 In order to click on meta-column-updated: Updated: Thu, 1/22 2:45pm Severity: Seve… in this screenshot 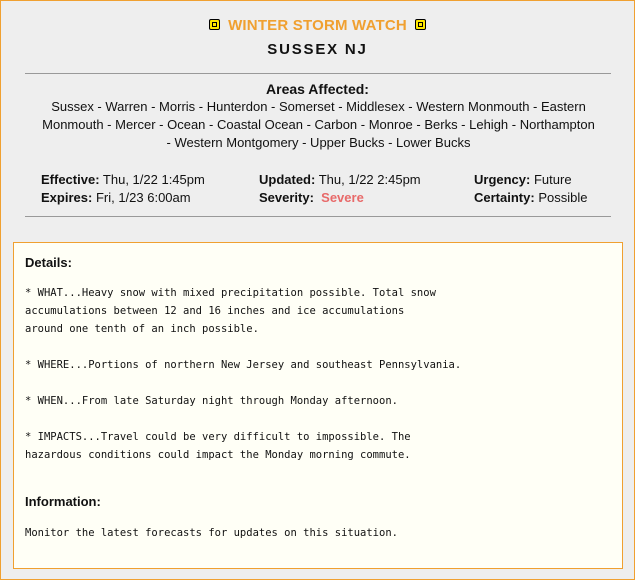, I will do `click(340, 189)`.